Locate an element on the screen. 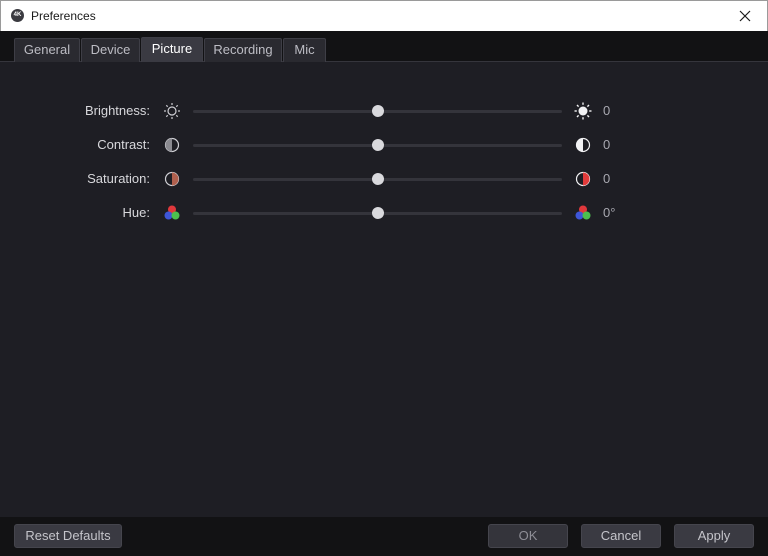 Image resolution: width=768 pixels, height=556 pixels. brightness-row: Brightness: 0 is located at coordinates (384, 111).